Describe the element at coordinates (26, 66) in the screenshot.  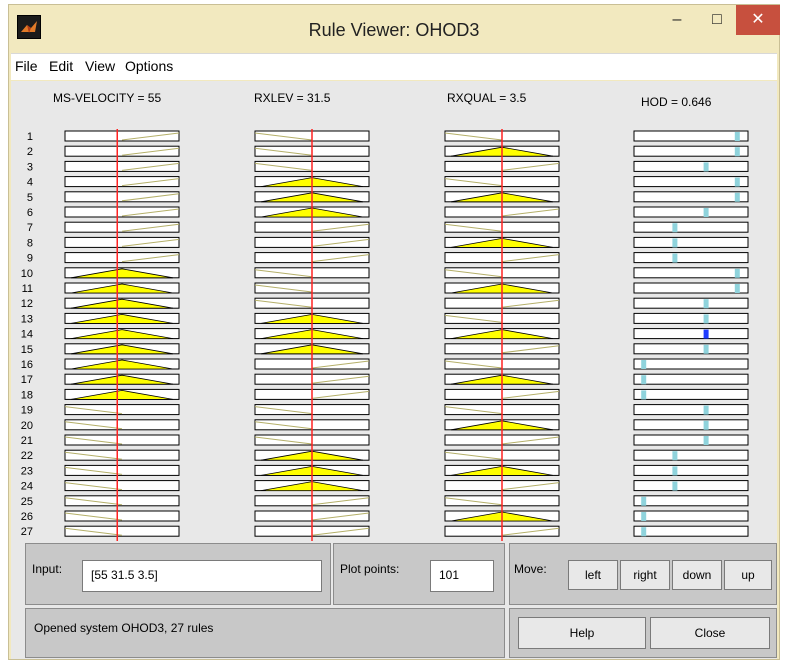
I see `menu-file: File` at that location.